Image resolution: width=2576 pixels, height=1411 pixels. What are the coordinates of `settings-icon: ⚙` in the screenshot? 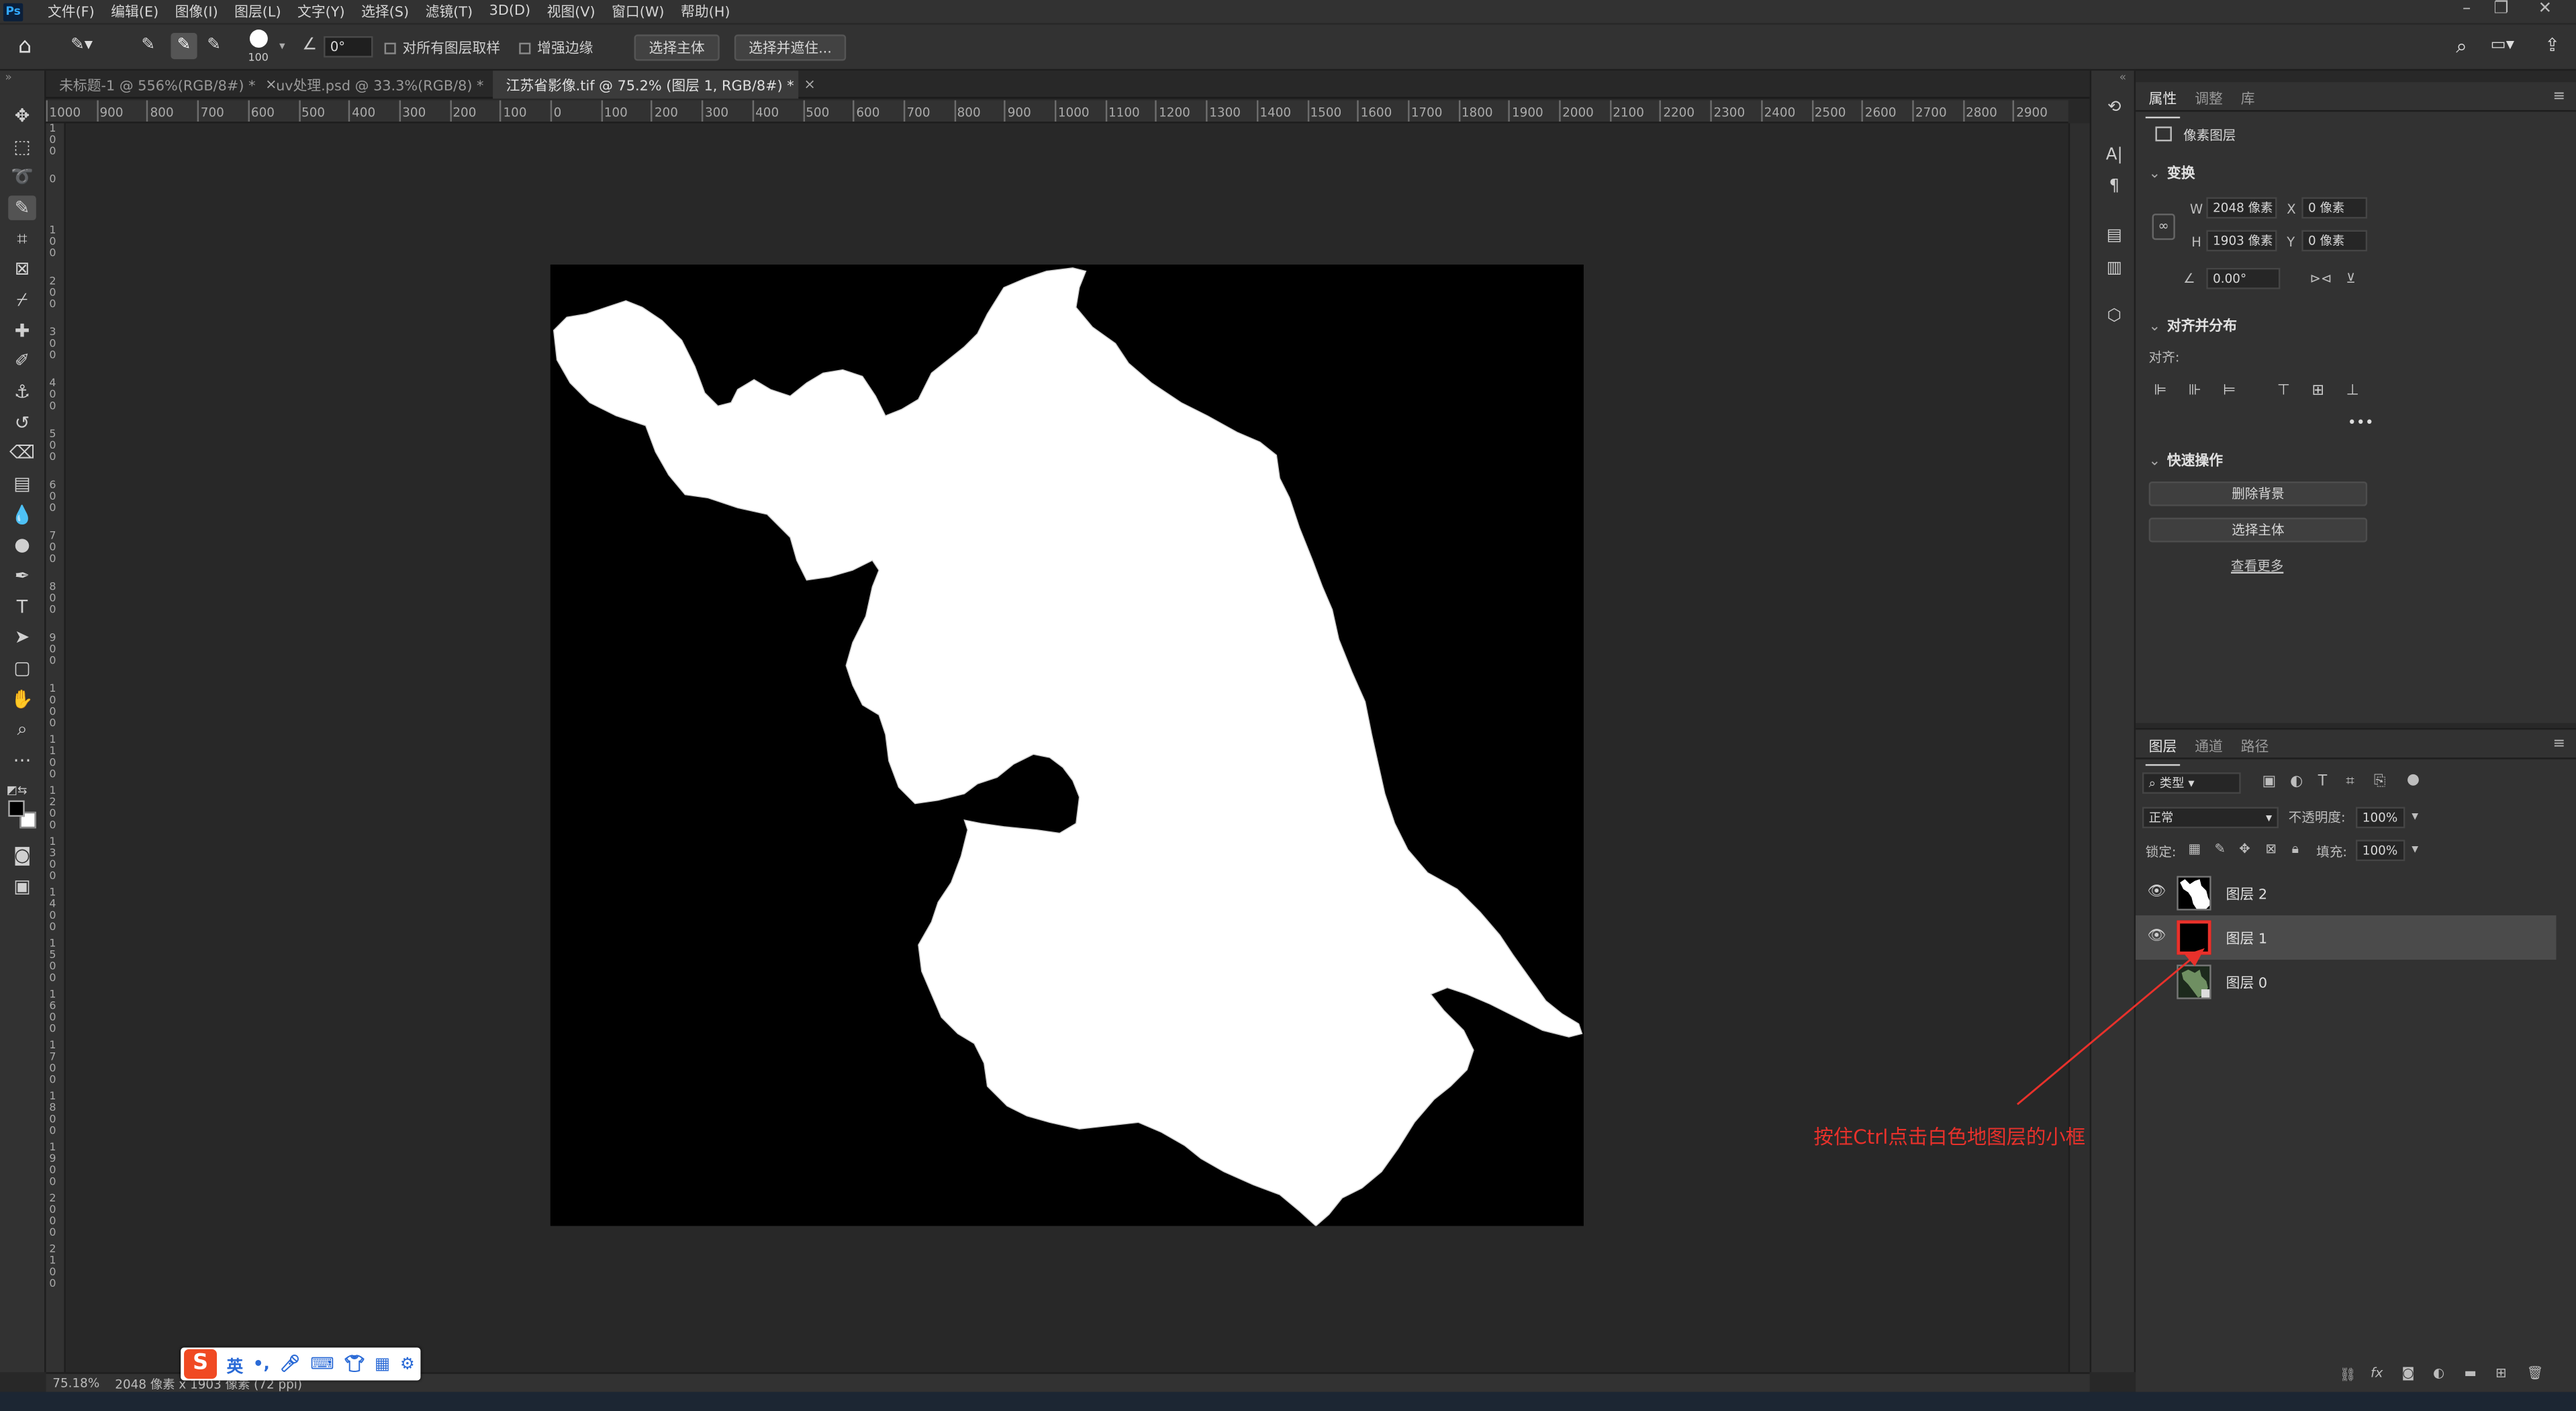 It's located at (408, 1364).